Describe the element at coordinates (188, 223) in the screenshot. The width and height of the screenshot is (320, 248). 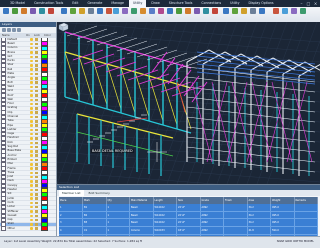
I see `table-row: 3 B3 1 Beam W14X22 22'-6" A992 34.2 495.0` at that location.